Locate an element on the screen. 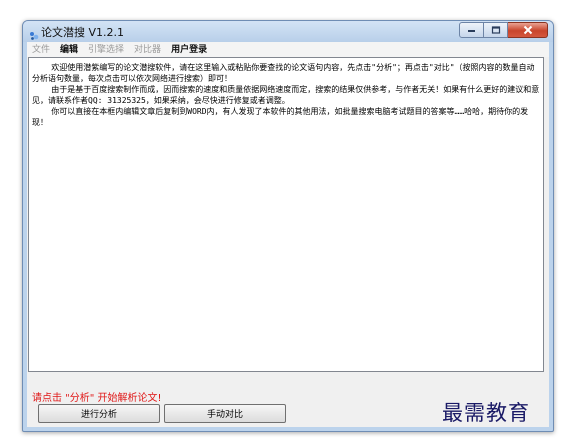  menu-engine-select: 引擎选择 is located at coordinates (106, 50).